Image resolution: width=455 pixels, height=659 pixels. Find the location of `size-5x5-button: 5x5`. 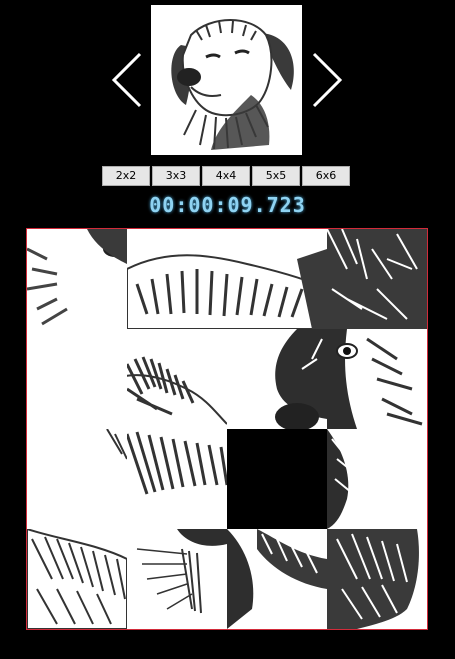

size-5x5-button: 5x5 is located at coordinates (276, 176).